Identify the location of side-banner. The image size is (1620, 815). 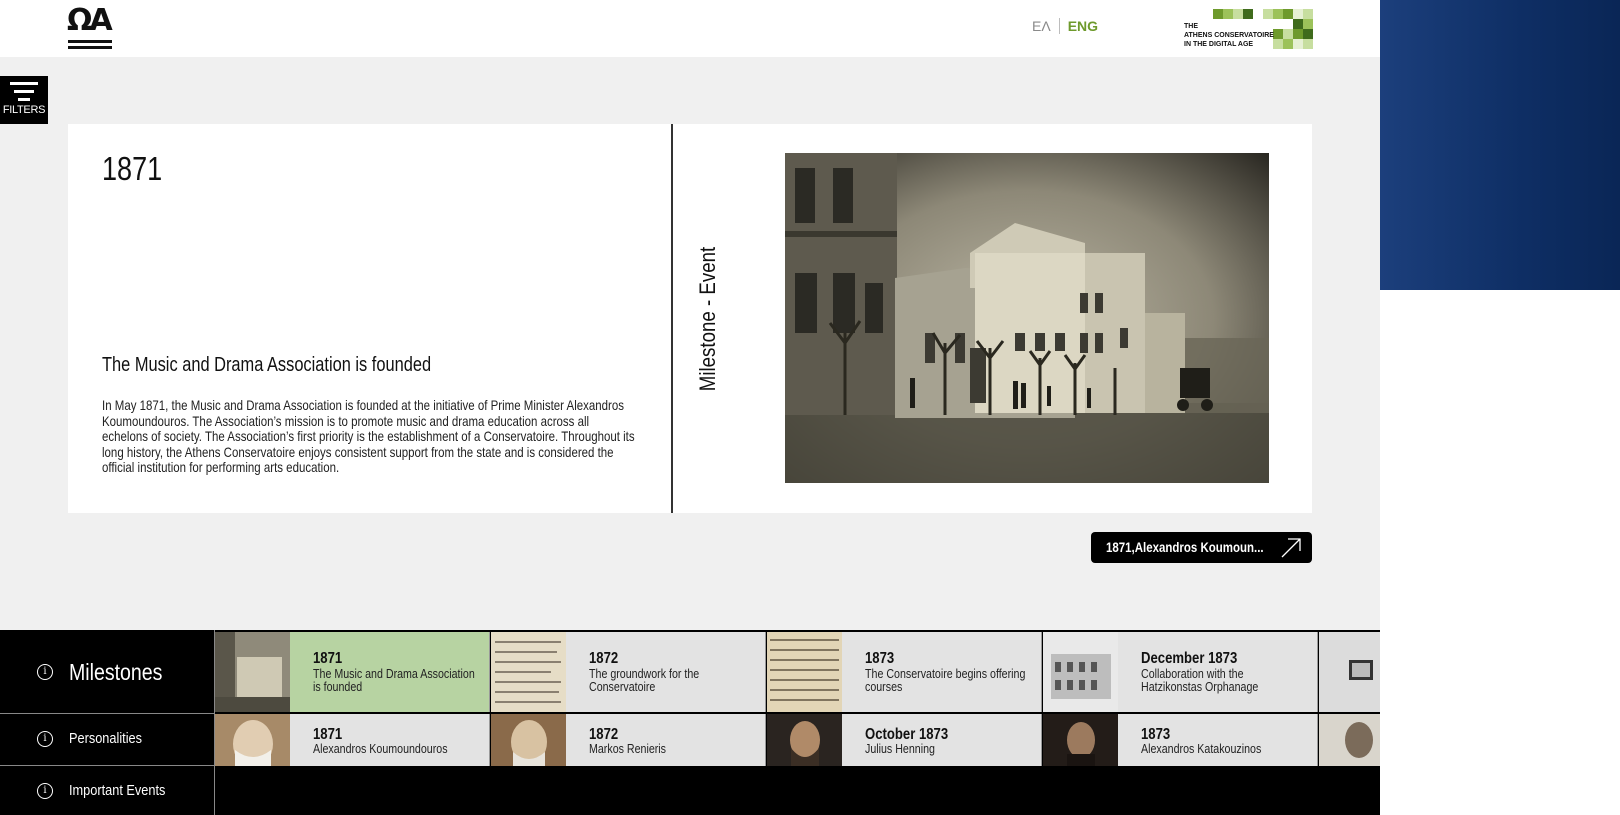
(1500, 145).